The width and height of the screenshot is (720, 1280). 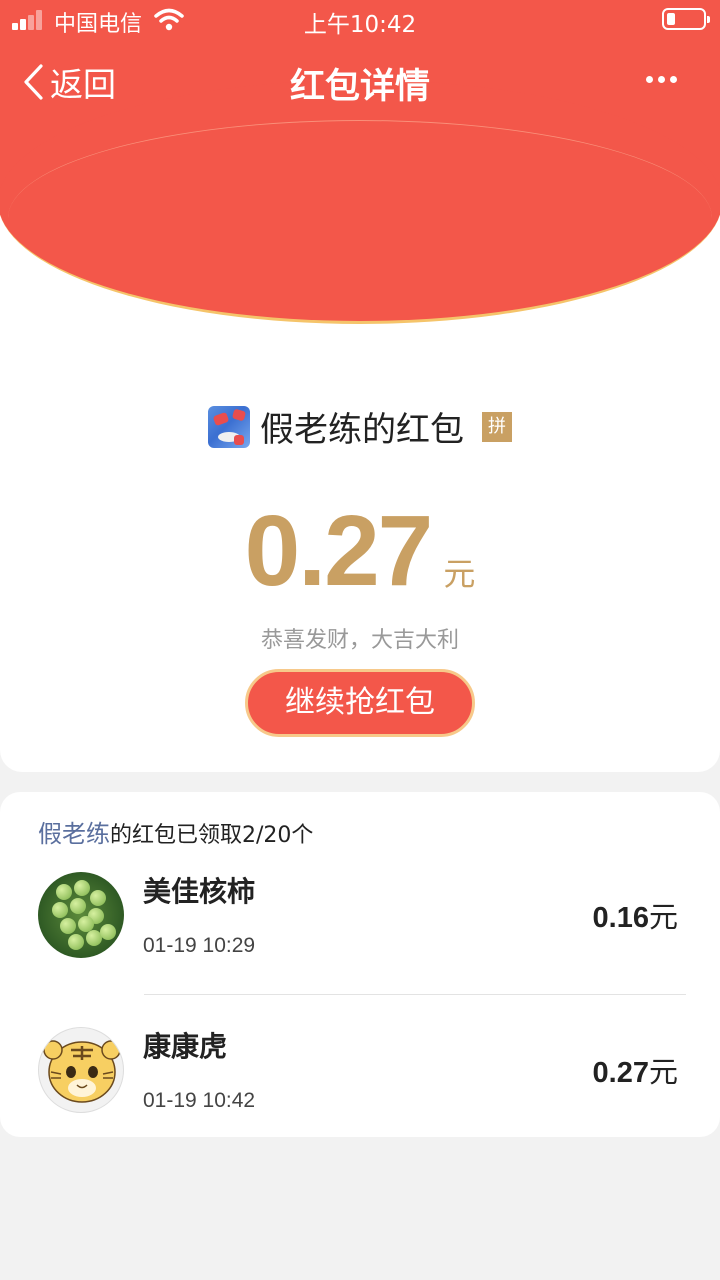 What do you see at coordinates (686, 19) in the screenshot?
I see `battery-icon` at bounding box center [686, 19].